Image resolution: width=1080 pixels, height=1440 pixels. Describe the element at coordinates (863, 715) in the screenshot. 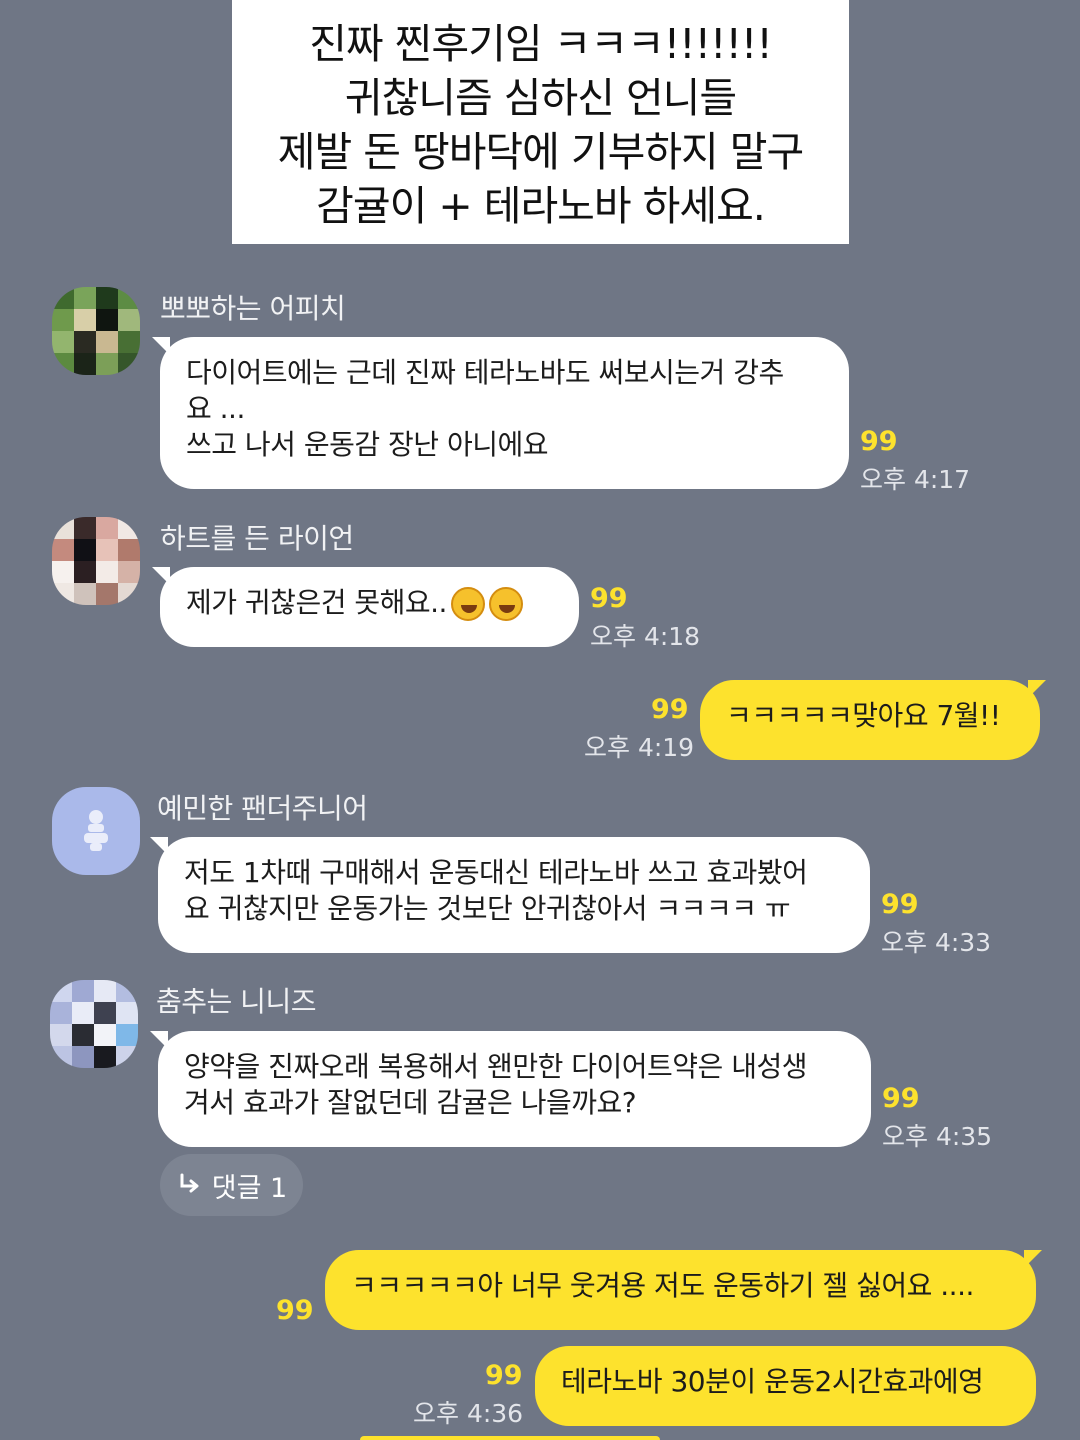

I see `message-text: ㅋㅋㅋㅋㅋ맞아요 7월!!` at that location.